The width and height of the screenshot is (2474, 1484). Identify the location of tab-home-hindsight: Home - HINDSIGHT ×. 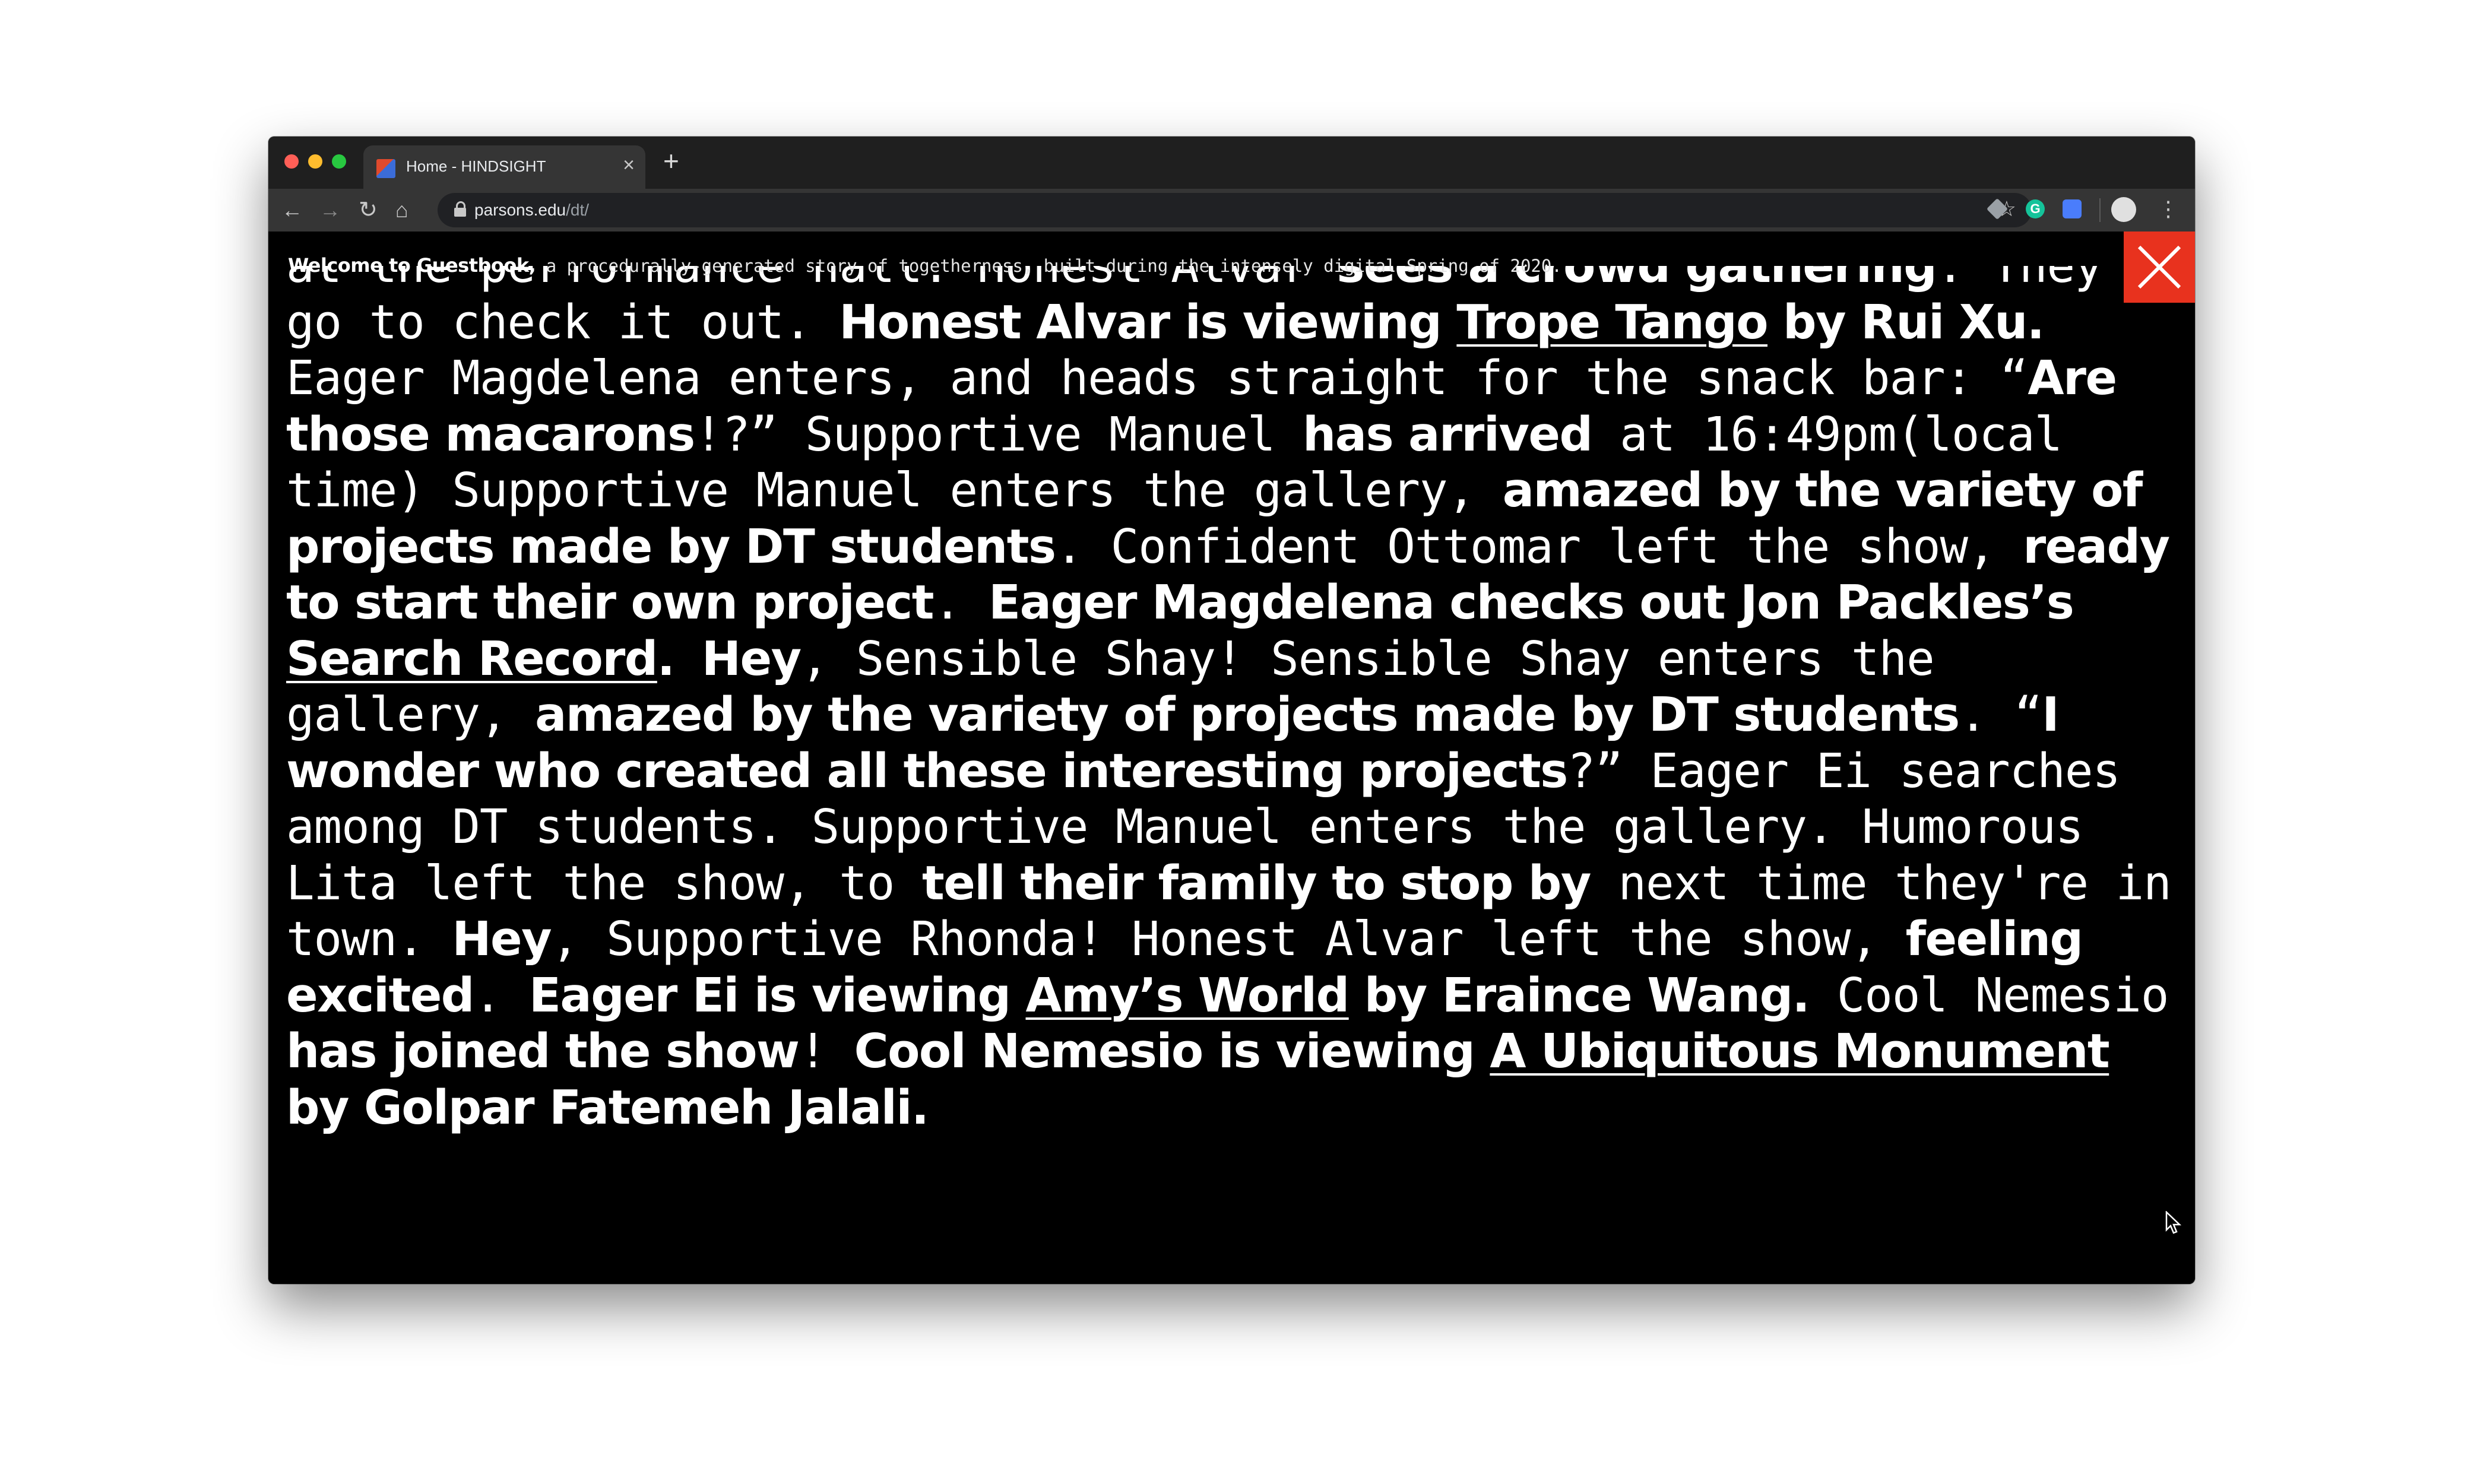
(504, 167).